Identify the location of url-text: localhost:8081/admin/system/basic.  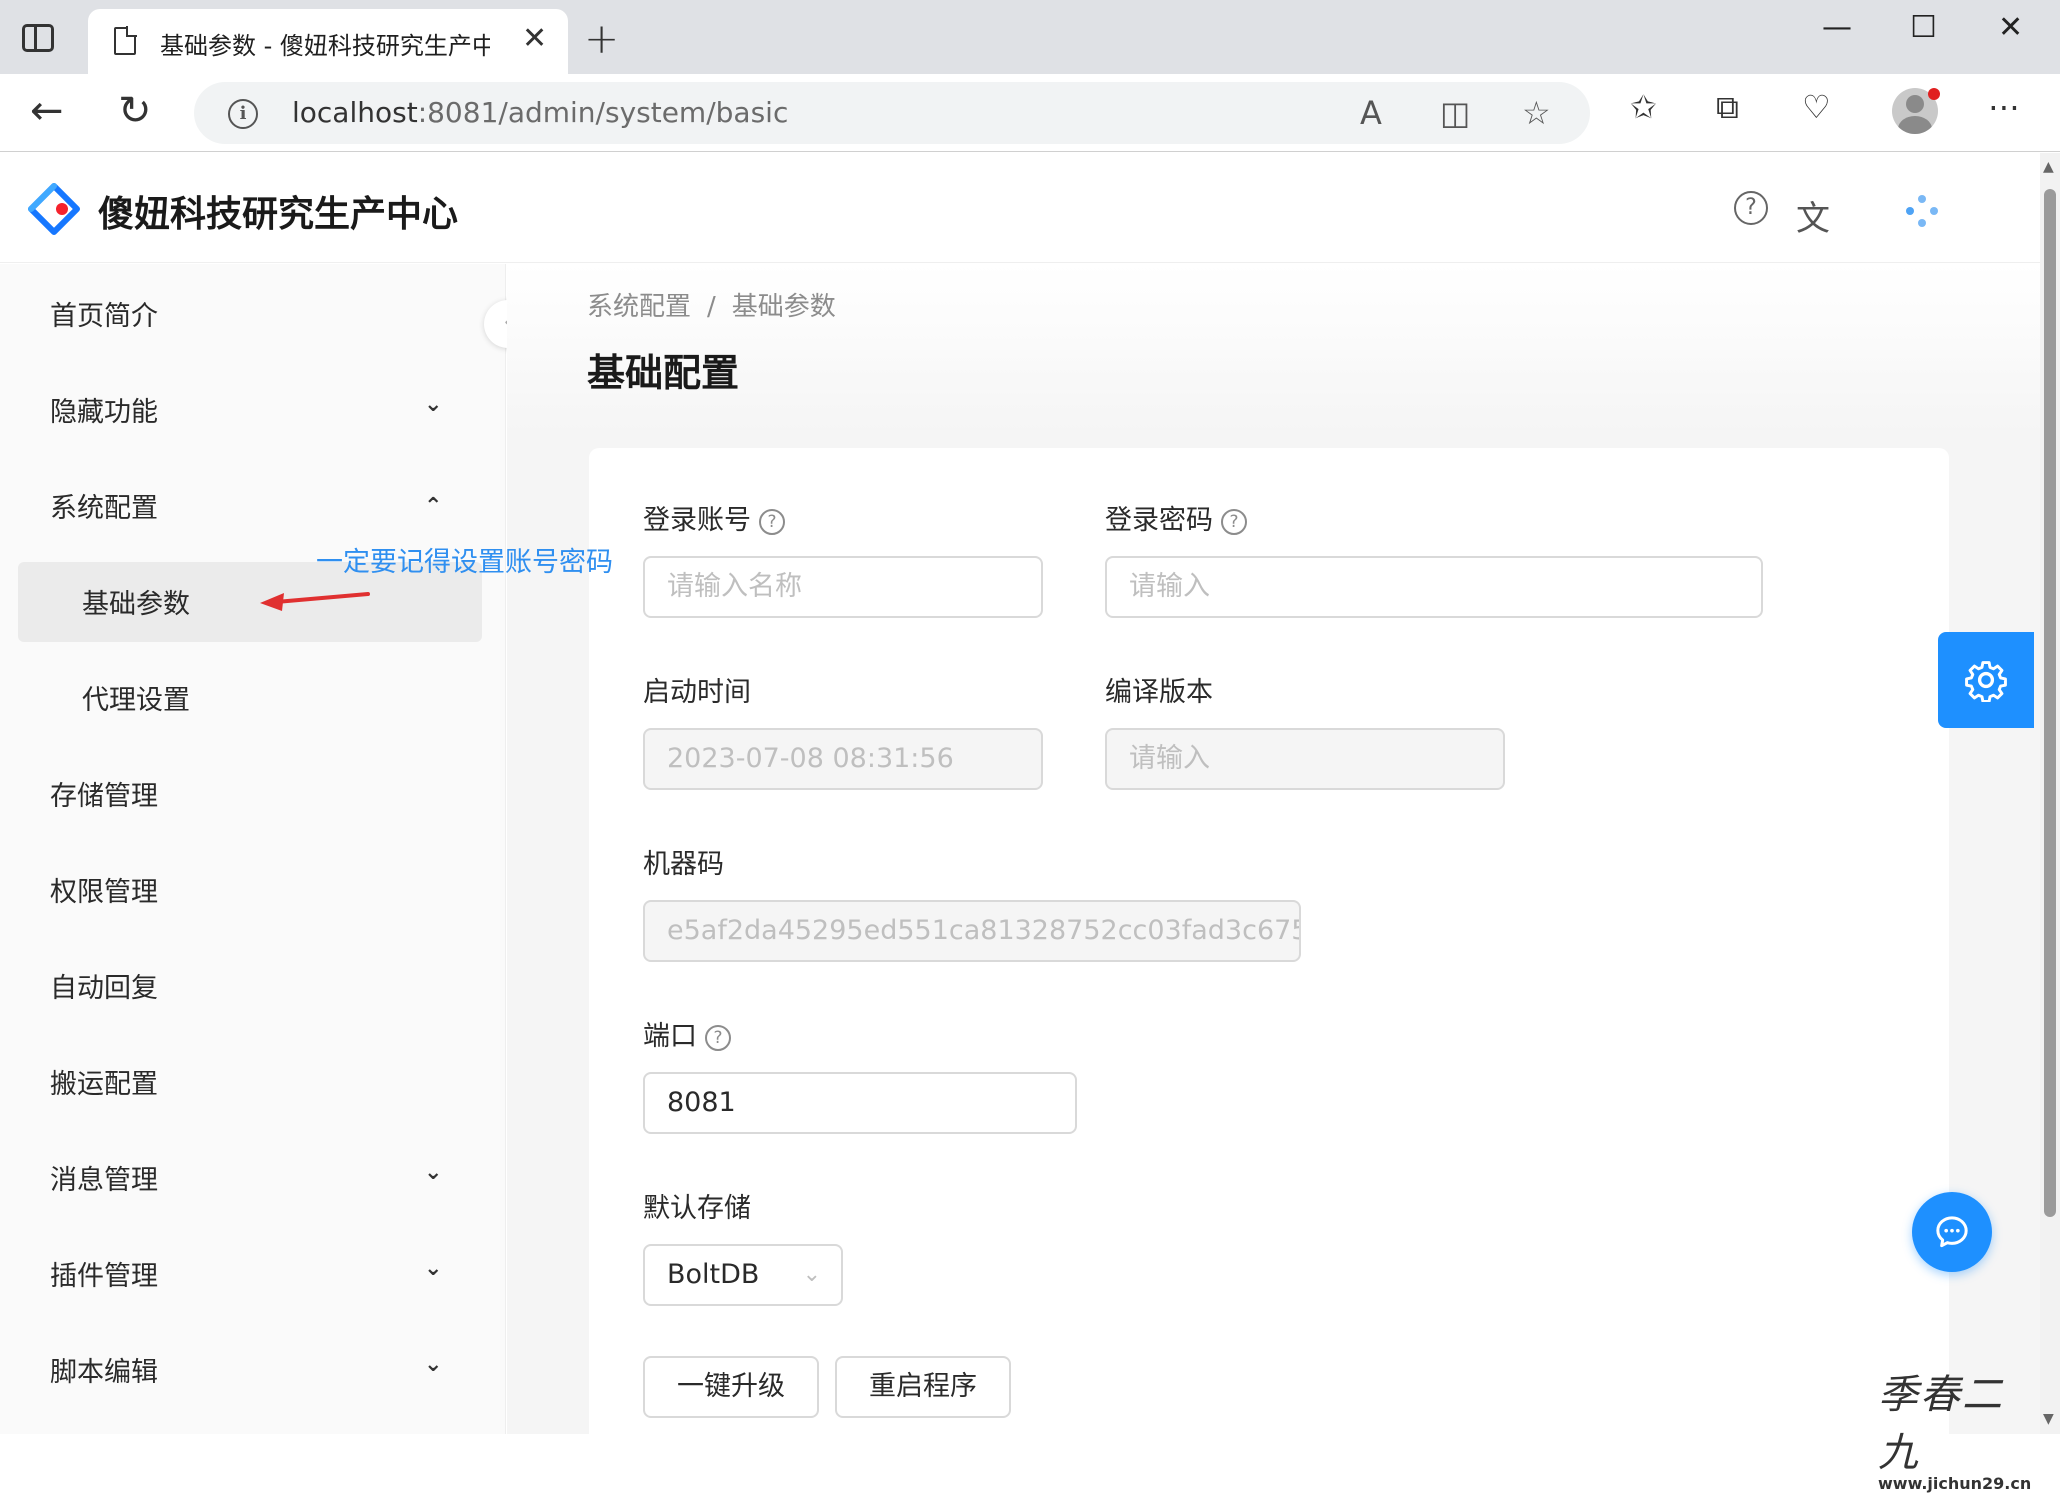
(540, 112).